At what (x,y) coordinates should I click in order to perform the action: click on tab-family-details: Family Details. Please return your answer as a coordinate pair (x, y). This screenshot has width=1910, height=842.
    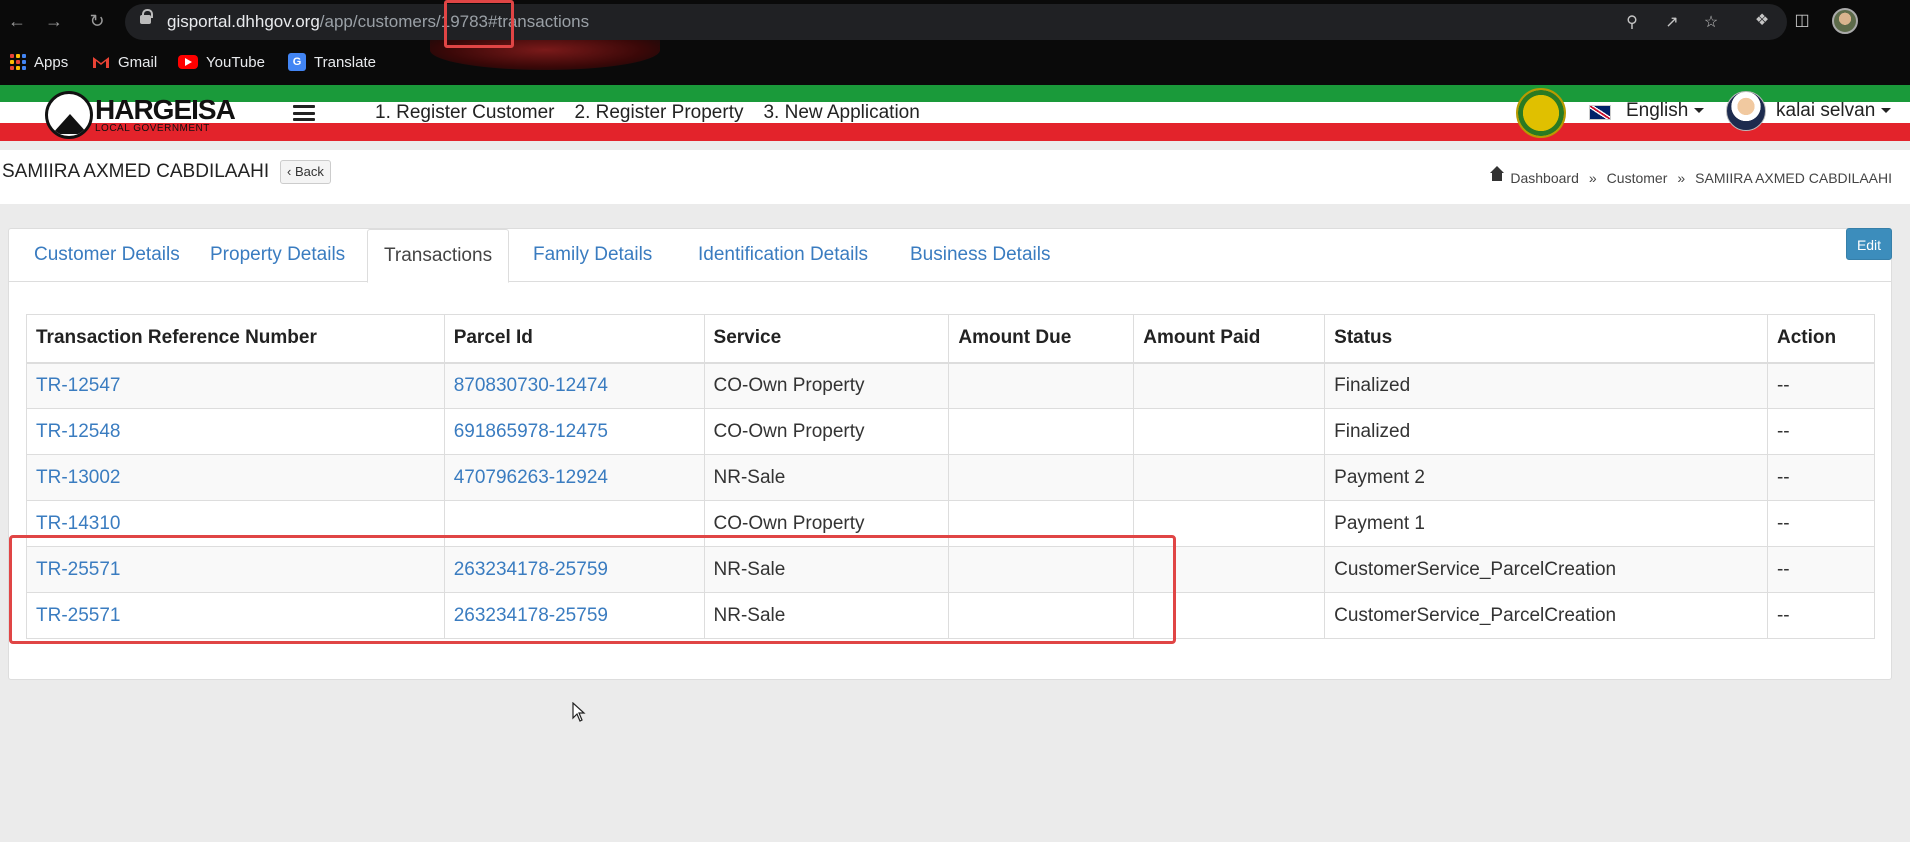
    Looking at the image, I should click on (592, 256).